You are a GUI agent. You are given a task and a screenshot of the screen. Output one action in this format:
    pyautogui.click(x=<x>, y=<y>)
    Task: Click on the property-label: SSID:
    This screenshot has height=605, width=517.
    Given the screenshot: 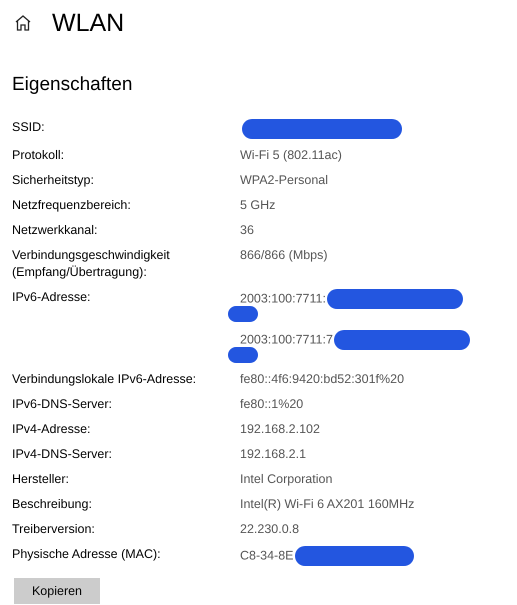 What is the action you would take?
    pyautogui.click(x=29, y=127)
    